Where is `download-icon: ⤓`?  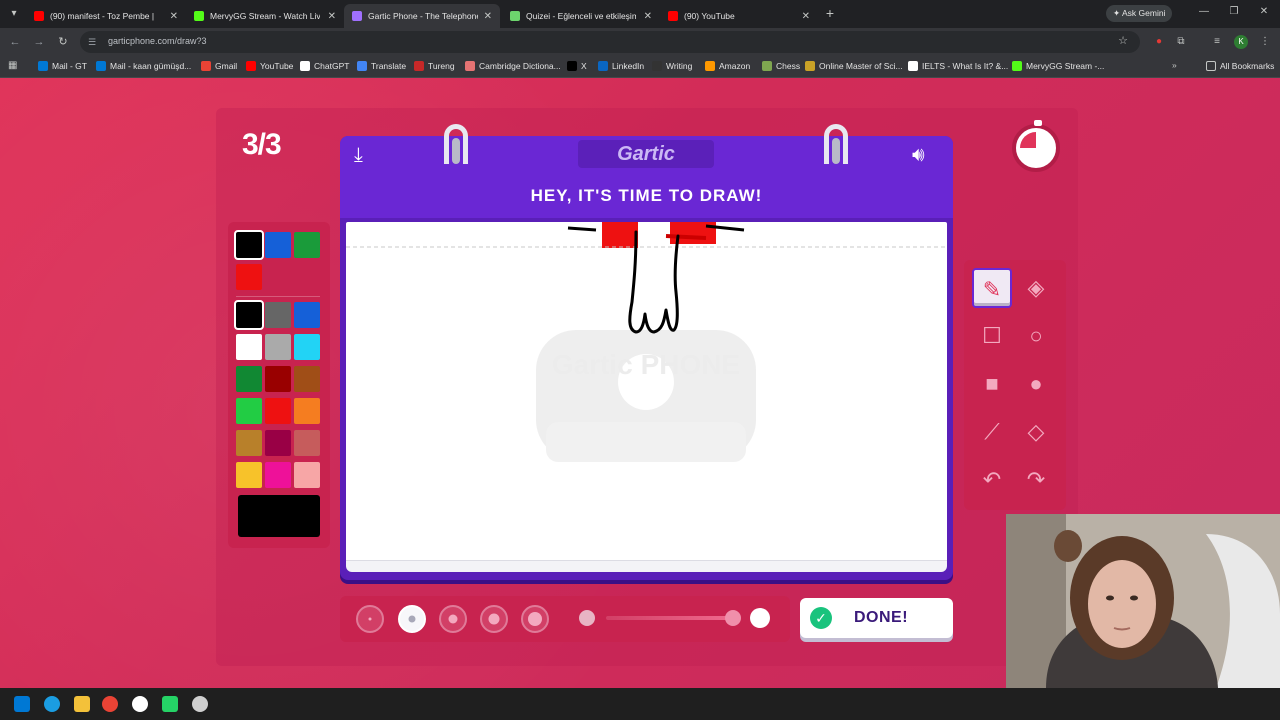 download-icon: ⤓ is located at coordinates (358, 155).